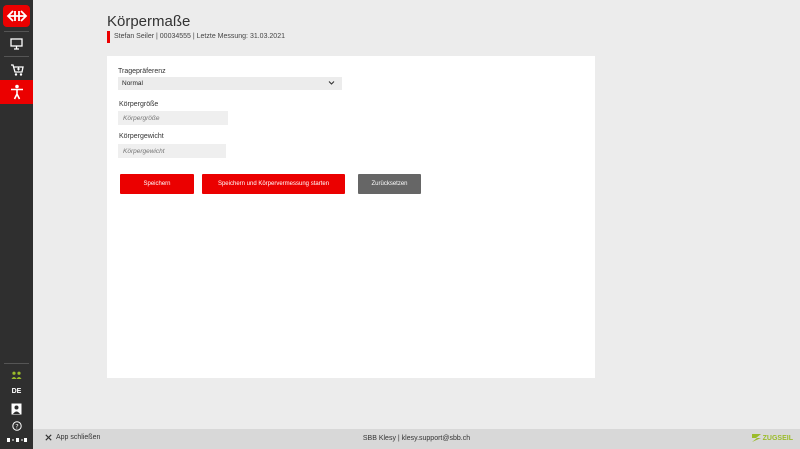 Image resolution: width=800 pixels, height=449 pixels. I want to click on profile-icon, so click(16, 408).